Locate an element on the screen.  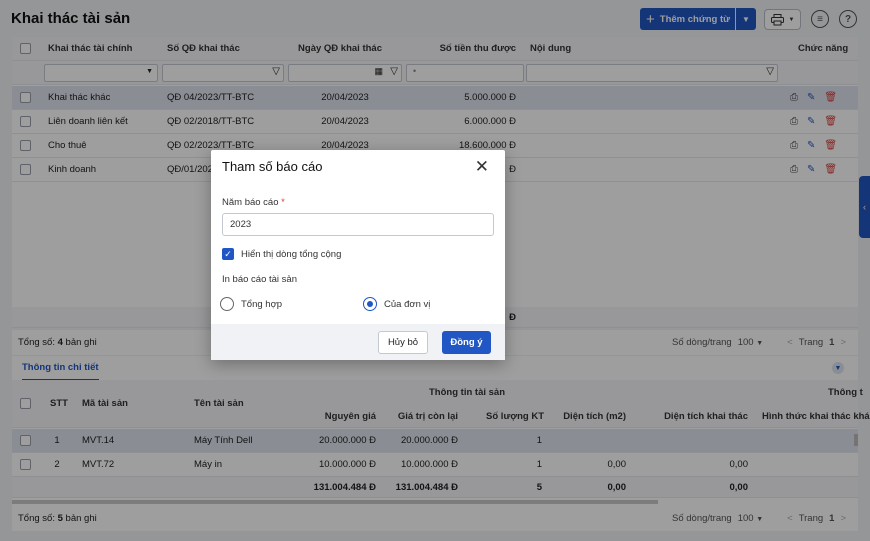
close-icon: ✕ is located at coordinates (482, 167).